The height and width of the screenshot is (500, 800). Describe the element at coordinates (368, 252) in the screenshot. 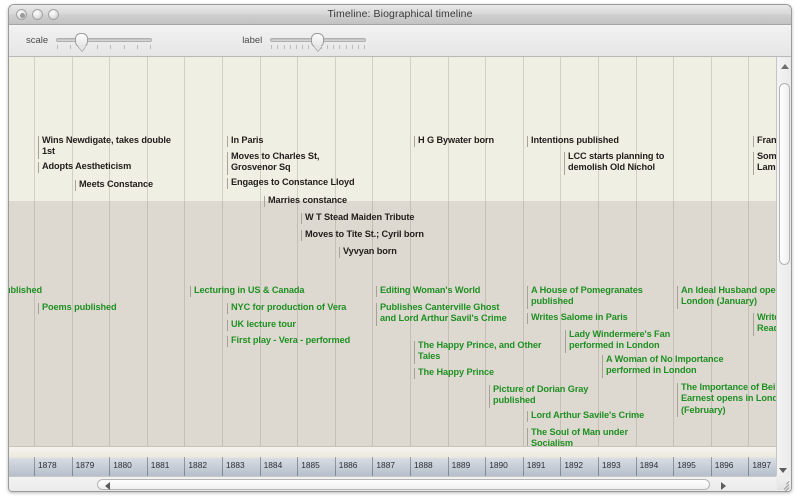

I see `timeline-event: Vyvyan born` at that location.